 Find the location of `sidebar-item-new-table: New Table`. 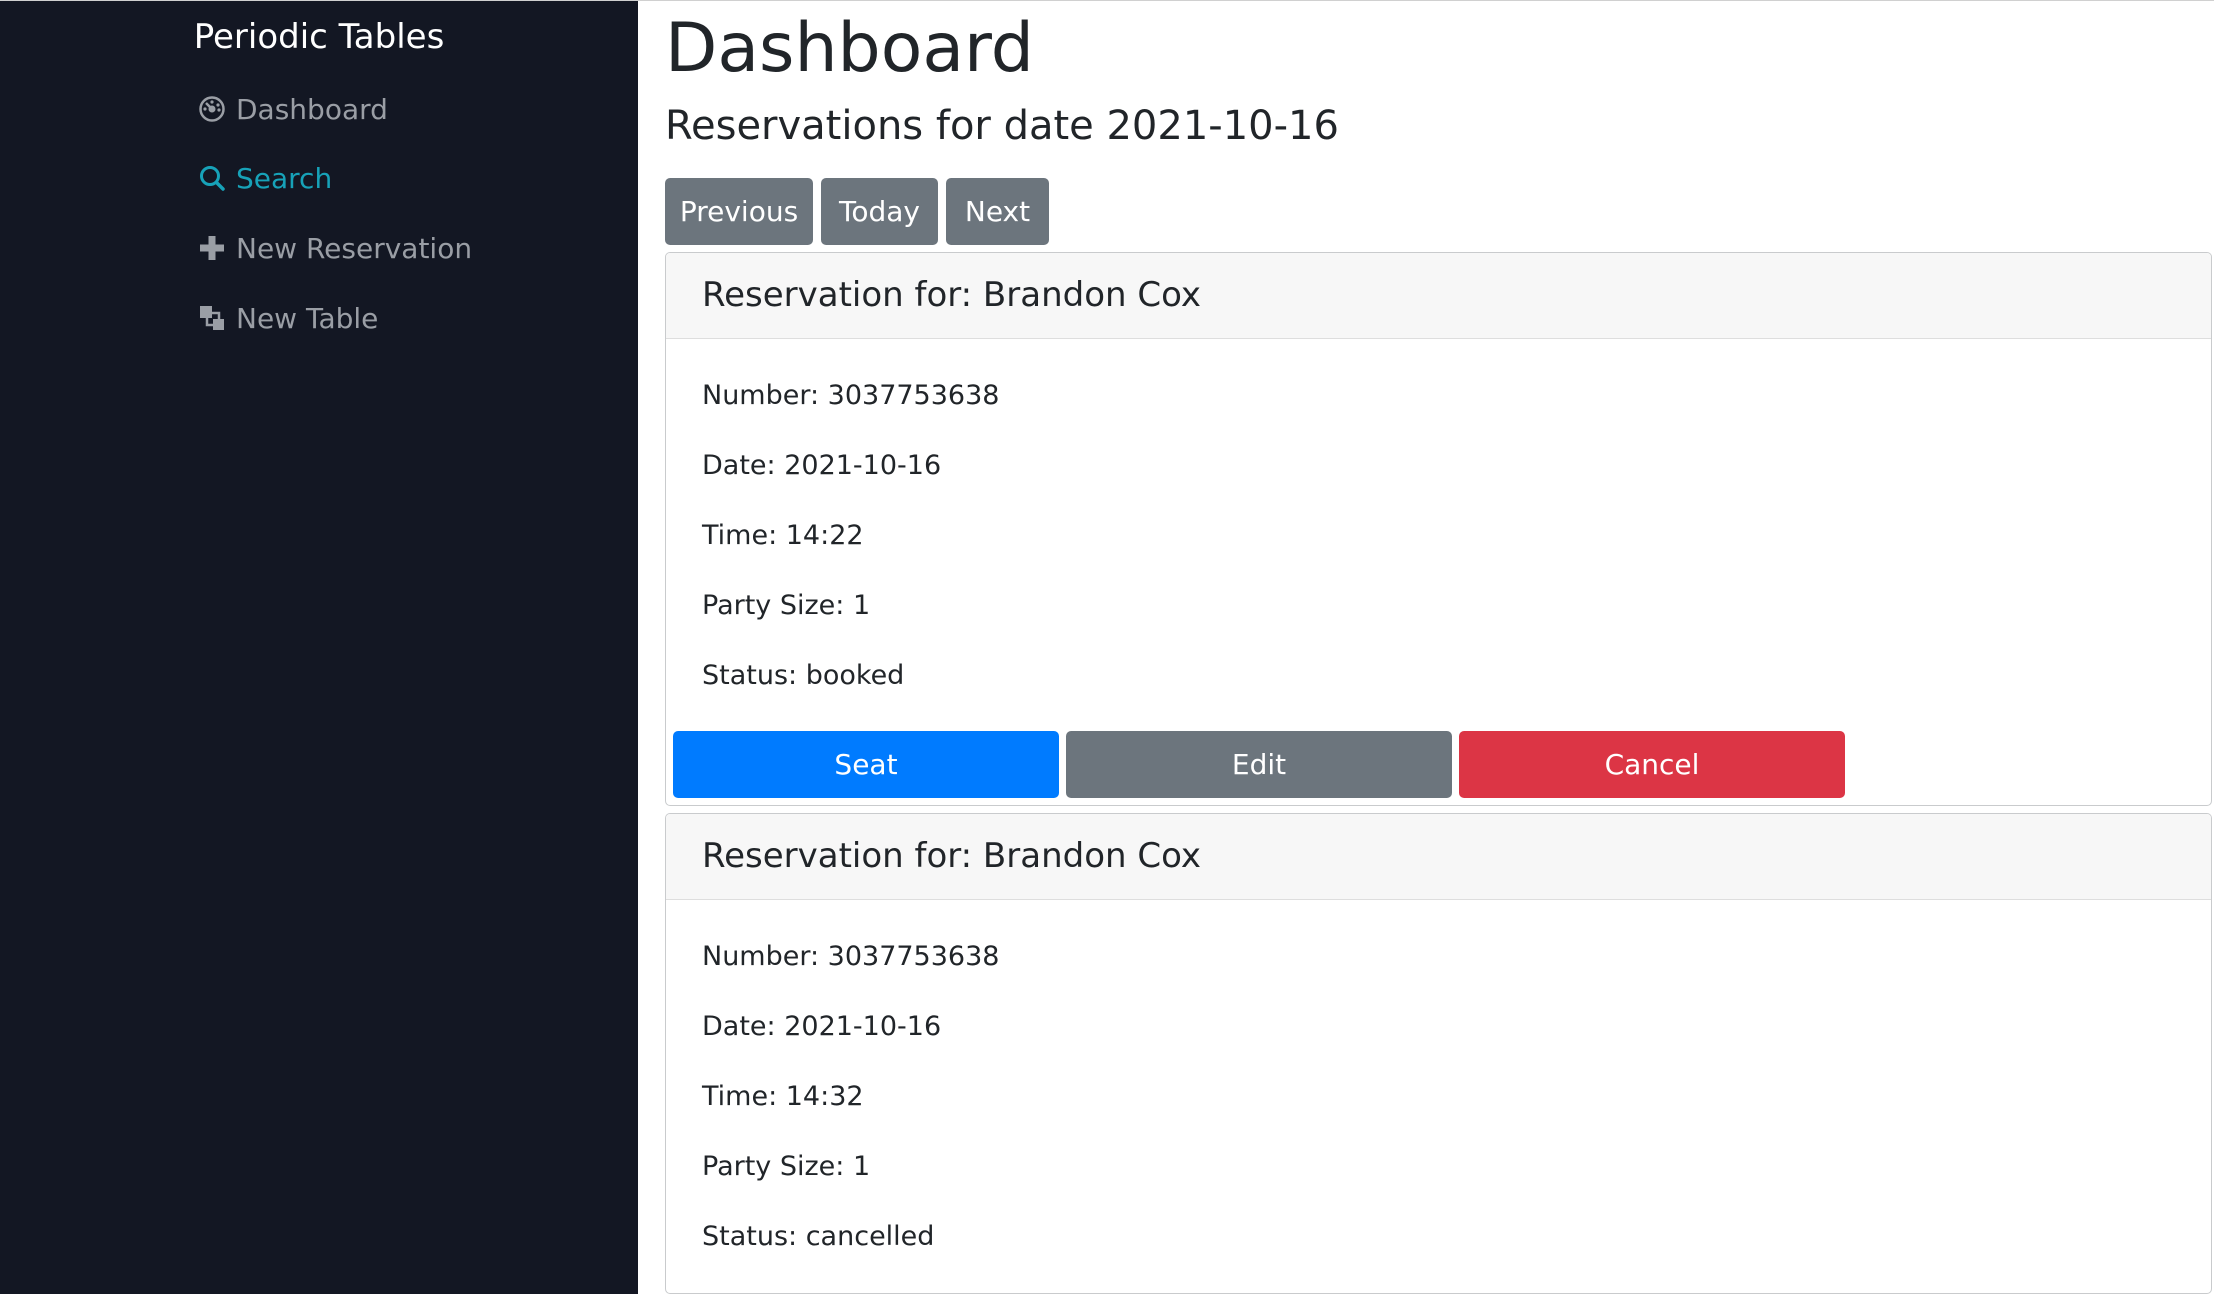

sidebar-item-new-table: New Table is located at coordinates (287, 318).